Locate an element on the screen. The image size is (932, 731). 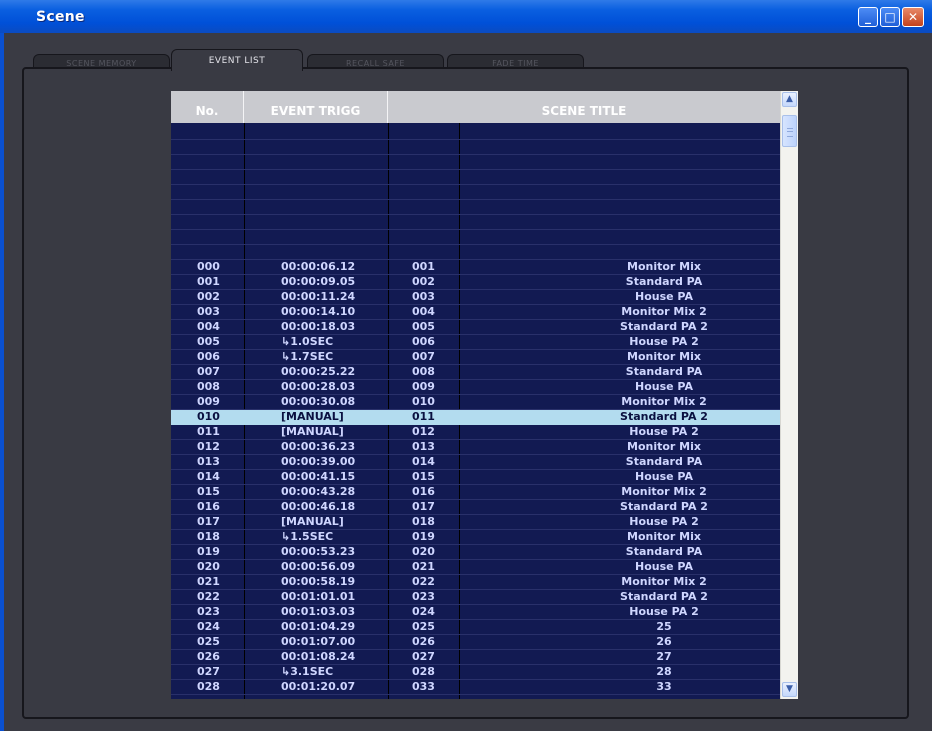
cell-no: 000 is located at coordinates (208, 266).